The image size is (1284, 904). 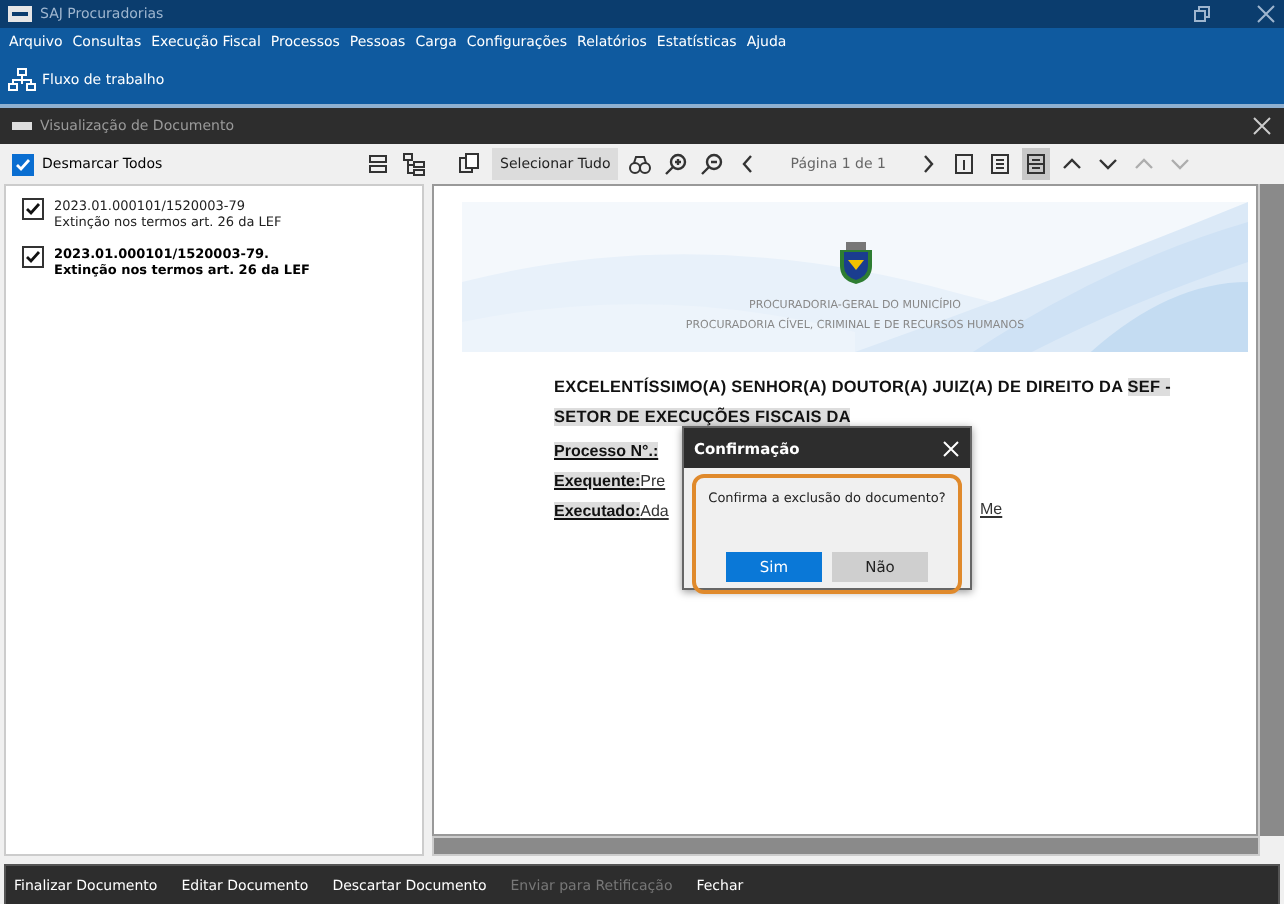 What do you see at coordinates (991, 509) in the screenshot?
I see `field-value: Me` at bounding box center [991, 509].